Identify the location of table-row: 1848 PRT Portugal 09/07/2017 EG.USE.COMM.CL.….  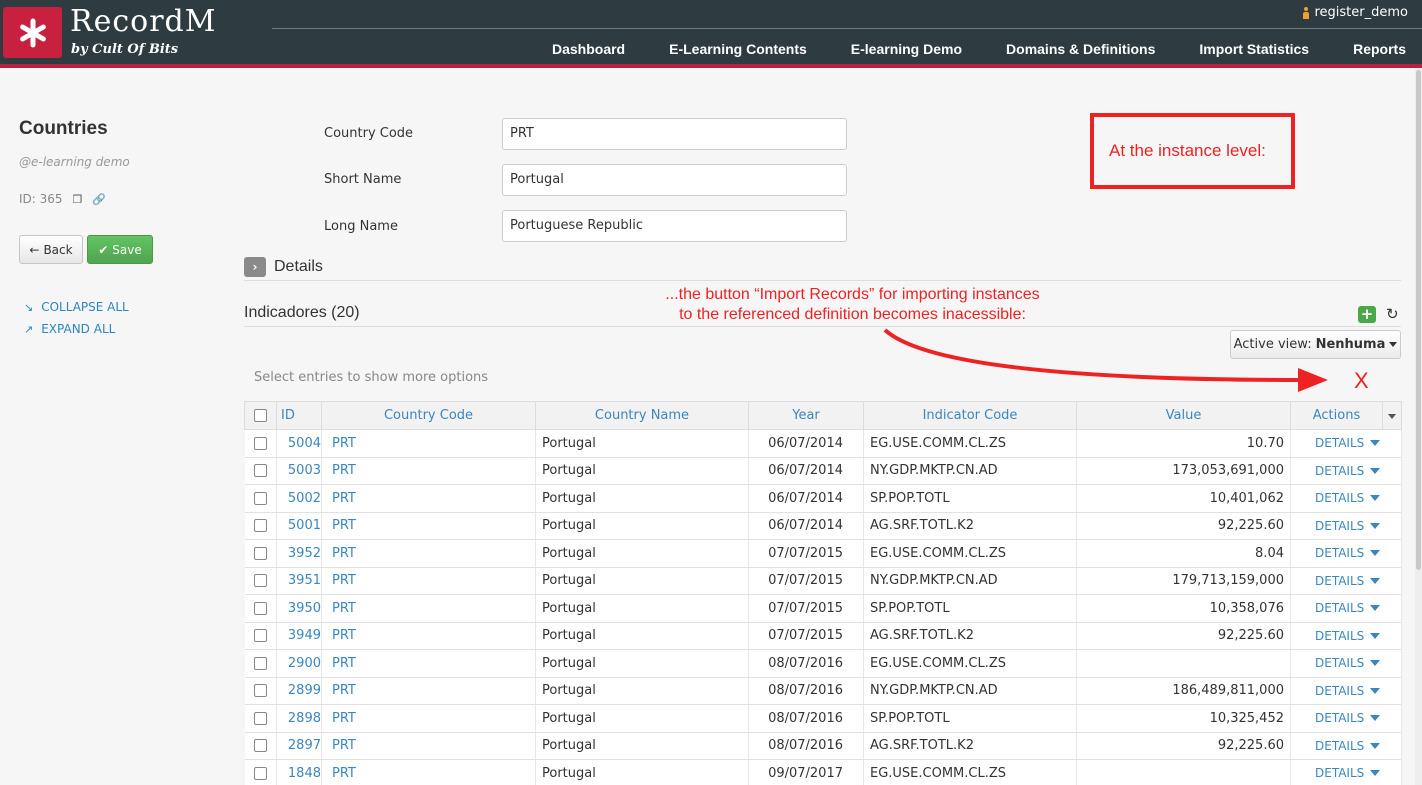
(823, 772).